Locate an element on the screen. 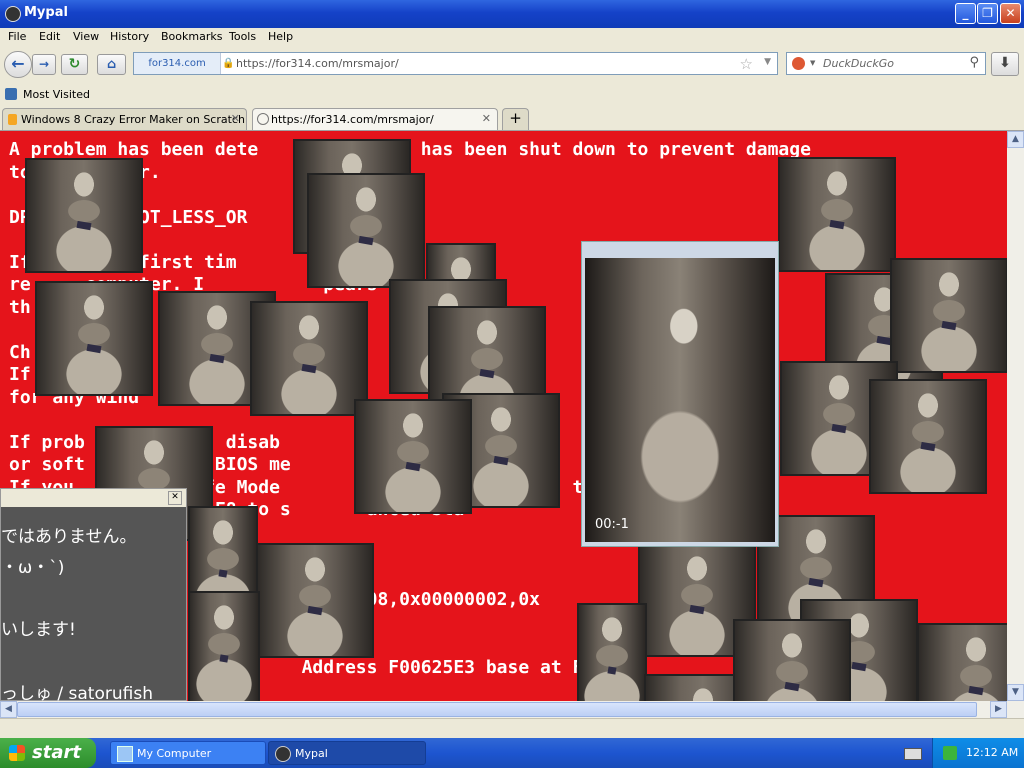 The image size is (1024, 768). search-engine-dropdown-icon: ▼ is located at coordinates (812, 63).